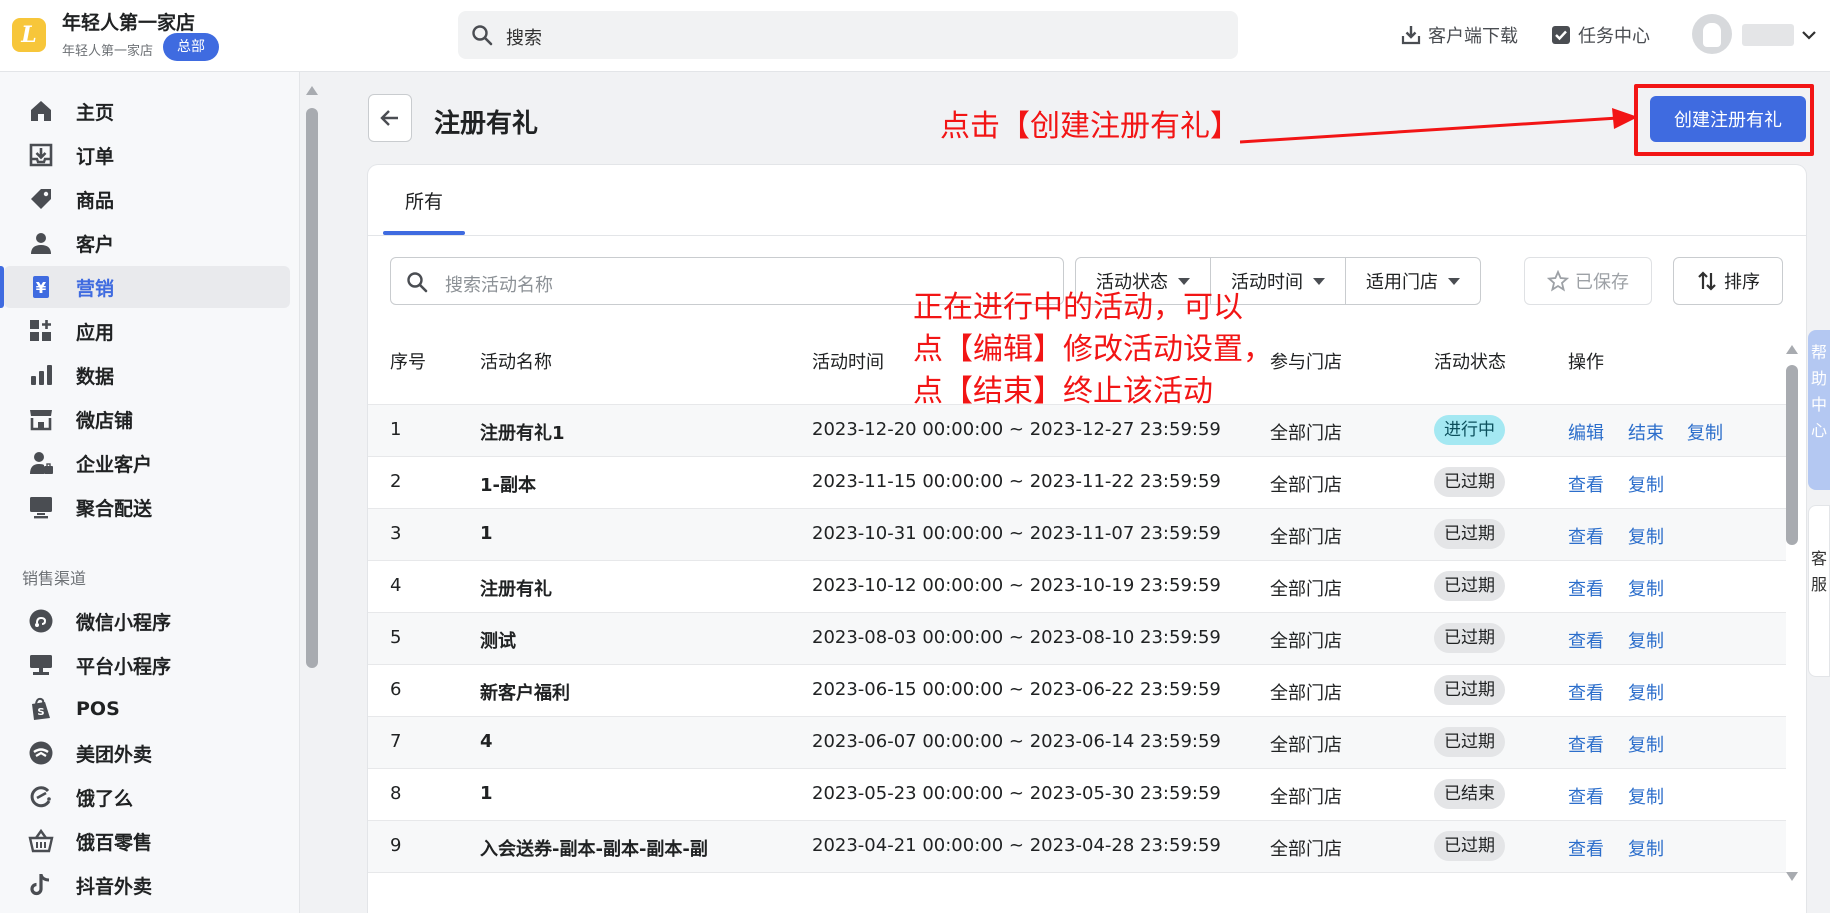 The height and width of the screenshot is (913, 1830). I want to click on chevron-down-icon, so click(1809, 35).